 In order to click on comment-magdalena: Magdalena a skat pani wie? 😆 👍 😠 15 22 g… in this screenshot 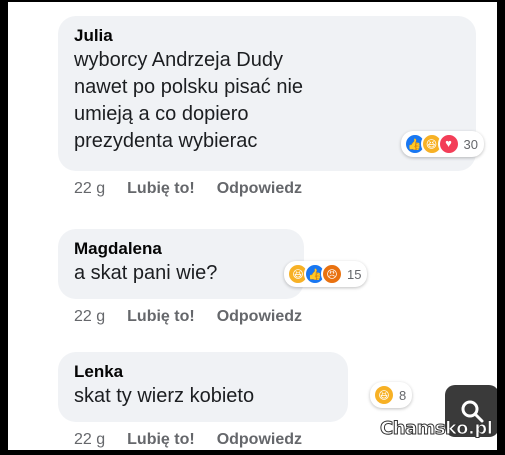, I will do `click(213, 278)`.